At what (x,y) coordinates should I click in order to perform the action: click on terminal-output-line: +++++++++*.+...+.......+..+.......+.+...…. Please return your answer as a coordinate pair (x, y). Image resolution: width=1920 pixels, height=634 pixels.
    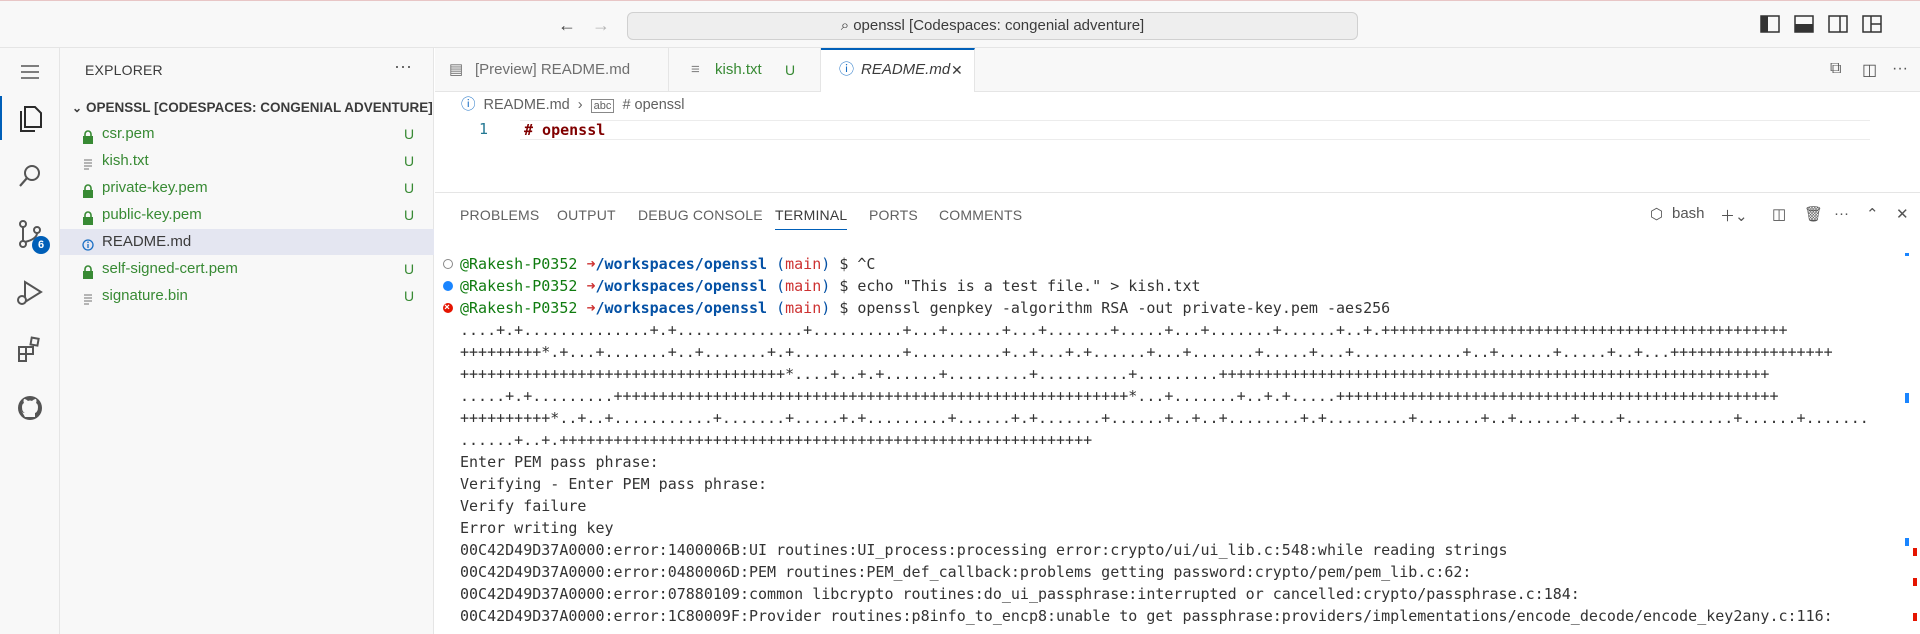
    Looking at the image, I should click on (1146, 352).